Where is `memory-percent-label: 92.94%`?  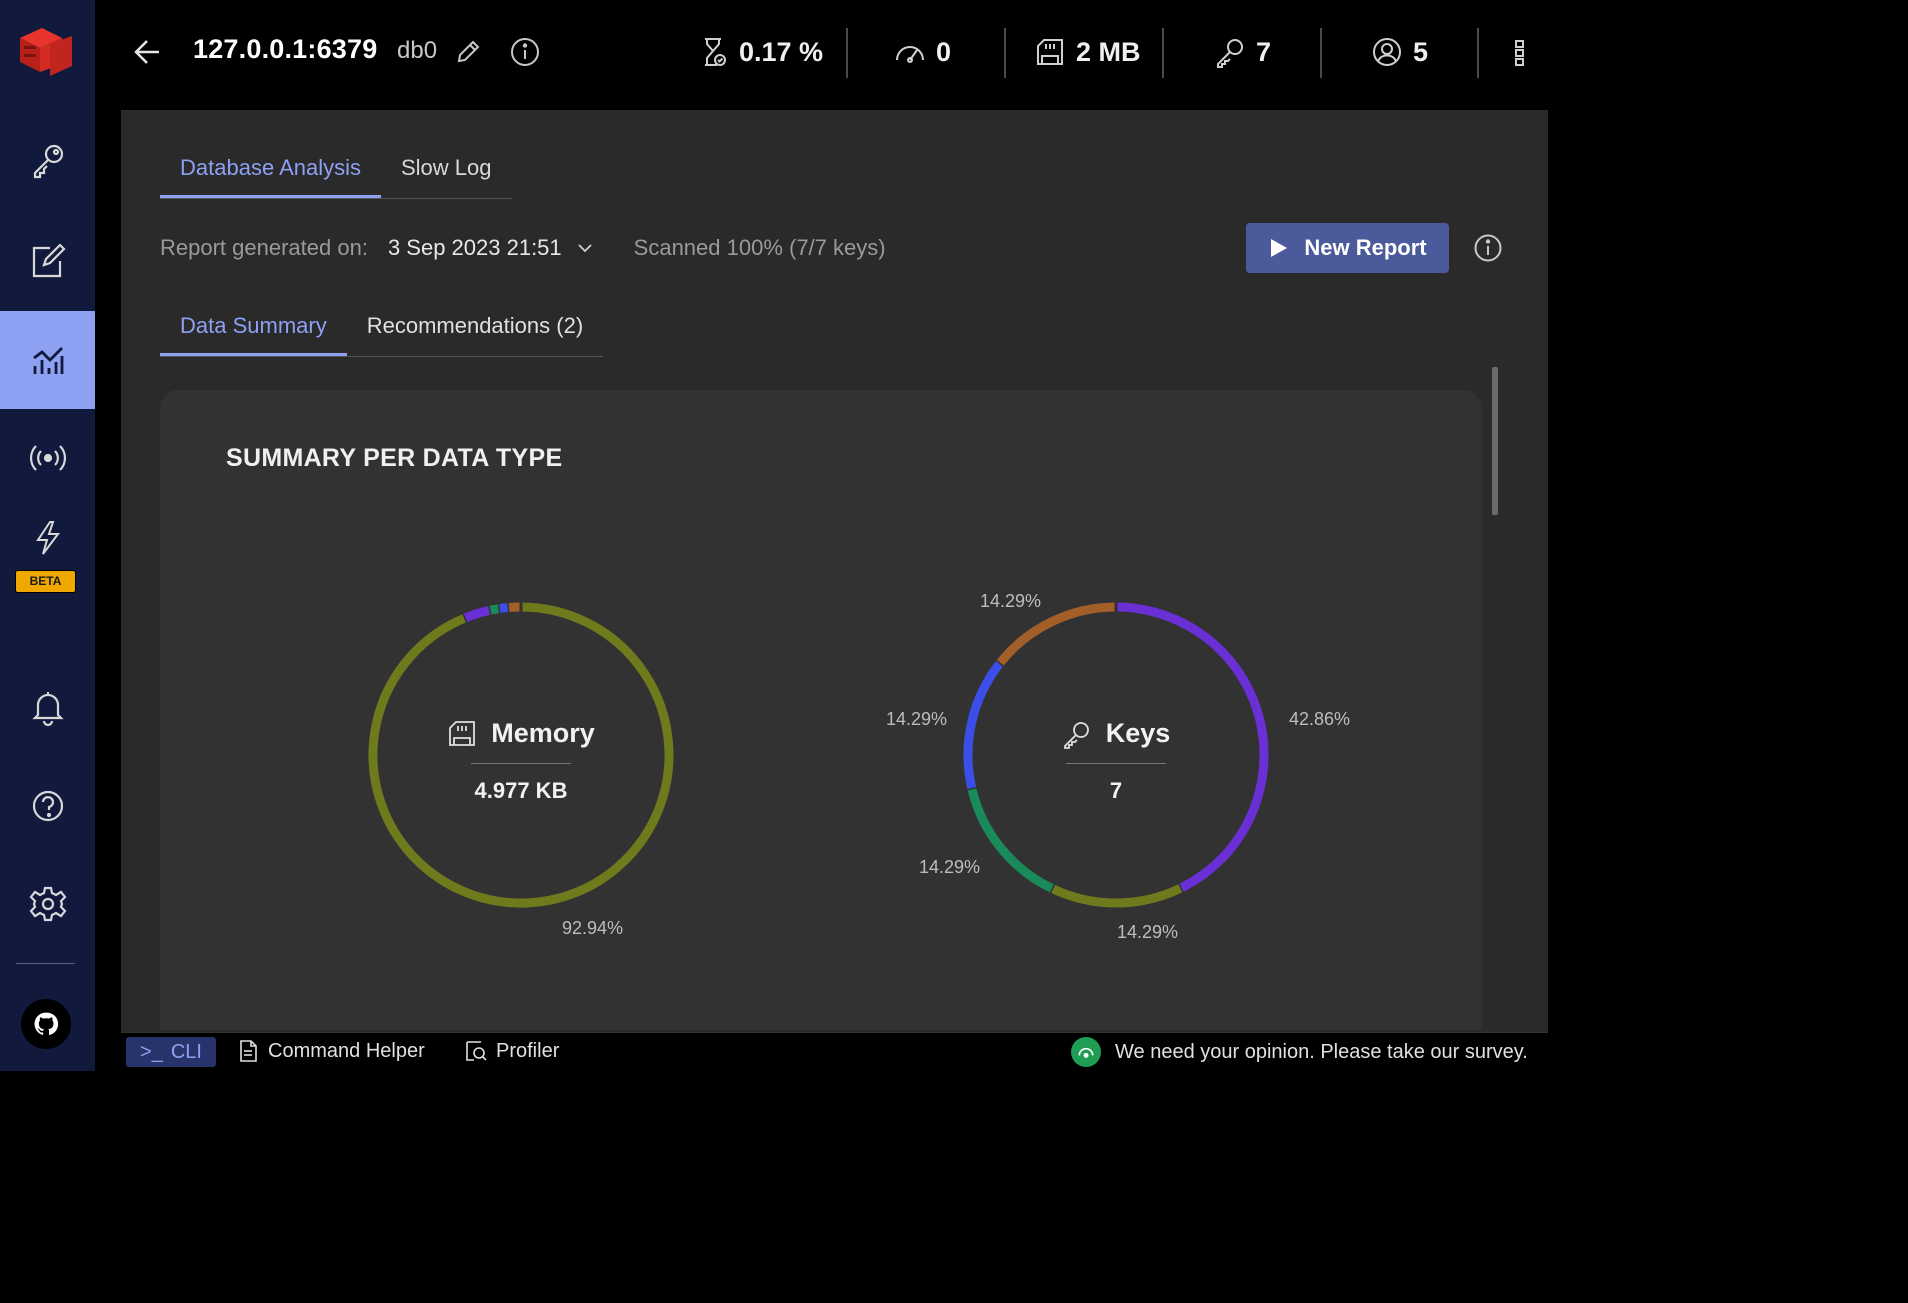 memory-percent-label: 92.94% is located at coordinates (593, 928).